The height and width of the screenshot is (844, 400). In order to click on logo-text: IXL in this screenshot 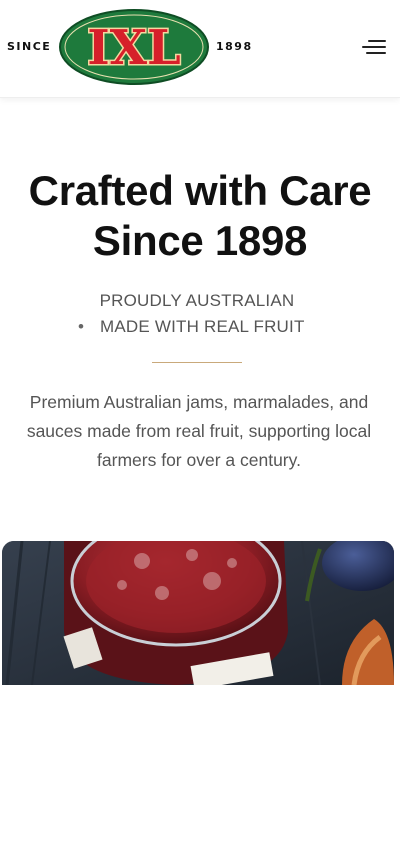, I will do `click(133, 48)`.